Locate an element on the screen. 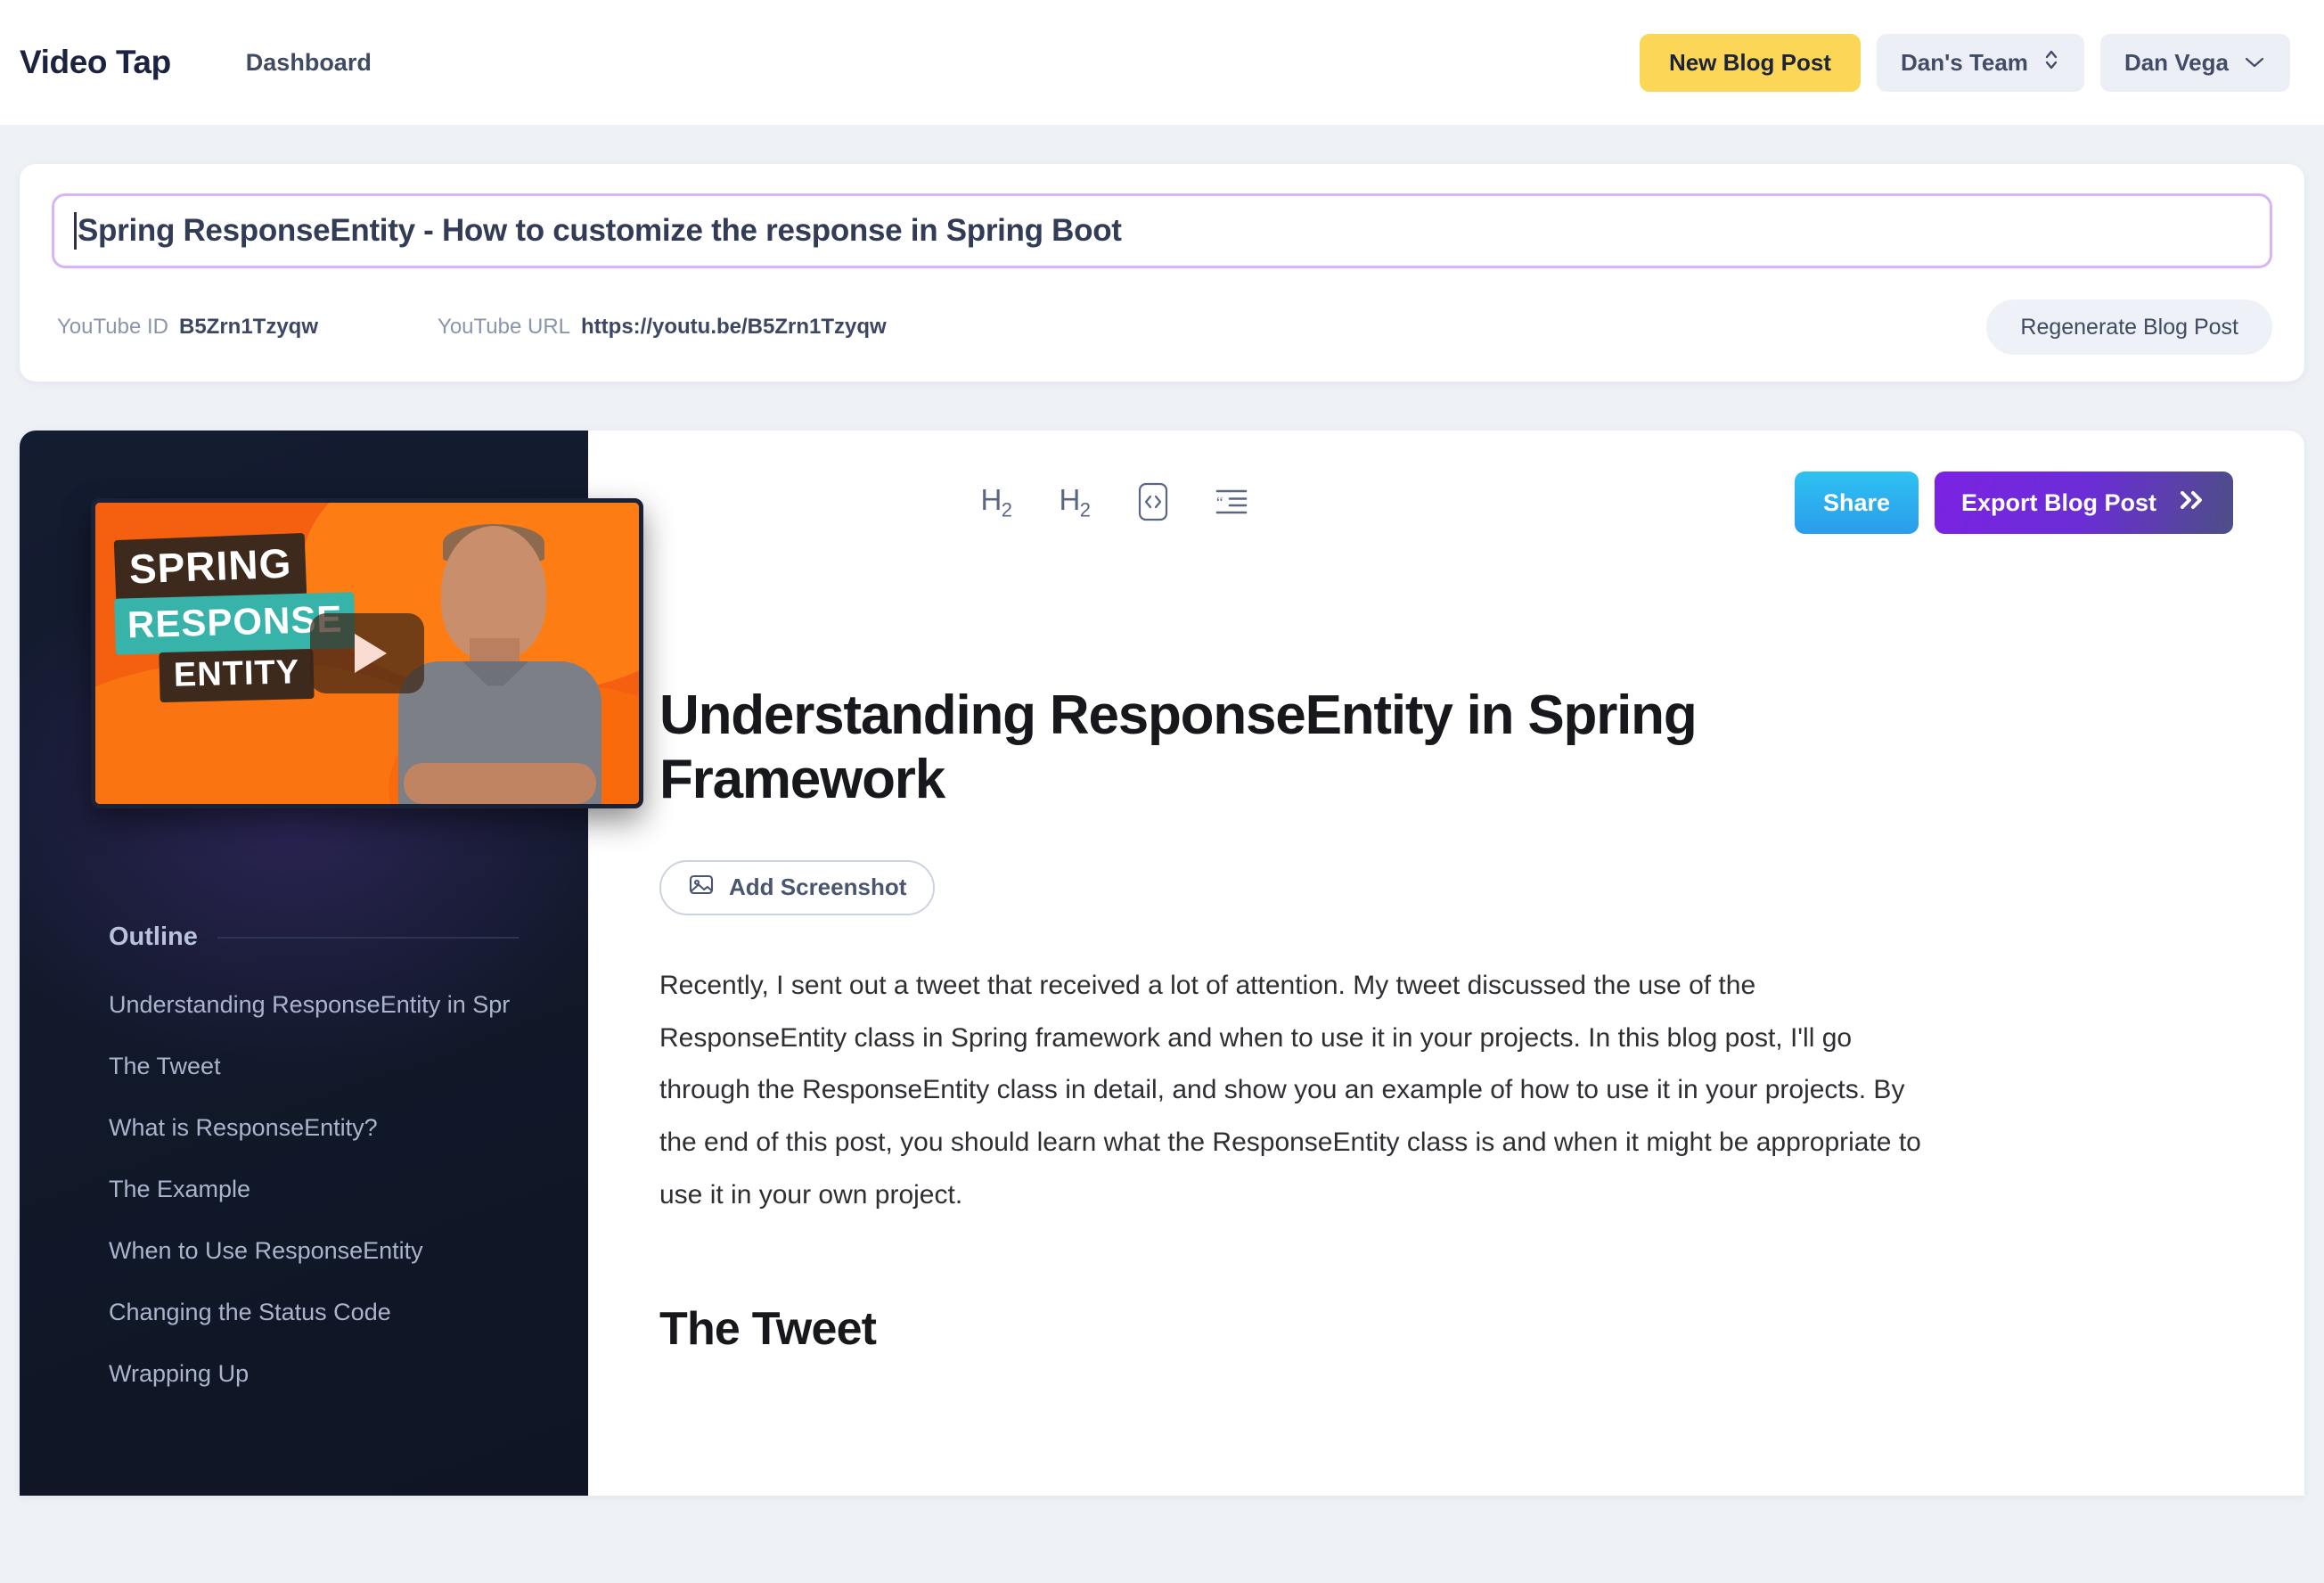 Image resolution: width=2324 pixels, height=1583 pixels. editor-actions: Share Export Blog Post is located at coordinates (2013, 503).